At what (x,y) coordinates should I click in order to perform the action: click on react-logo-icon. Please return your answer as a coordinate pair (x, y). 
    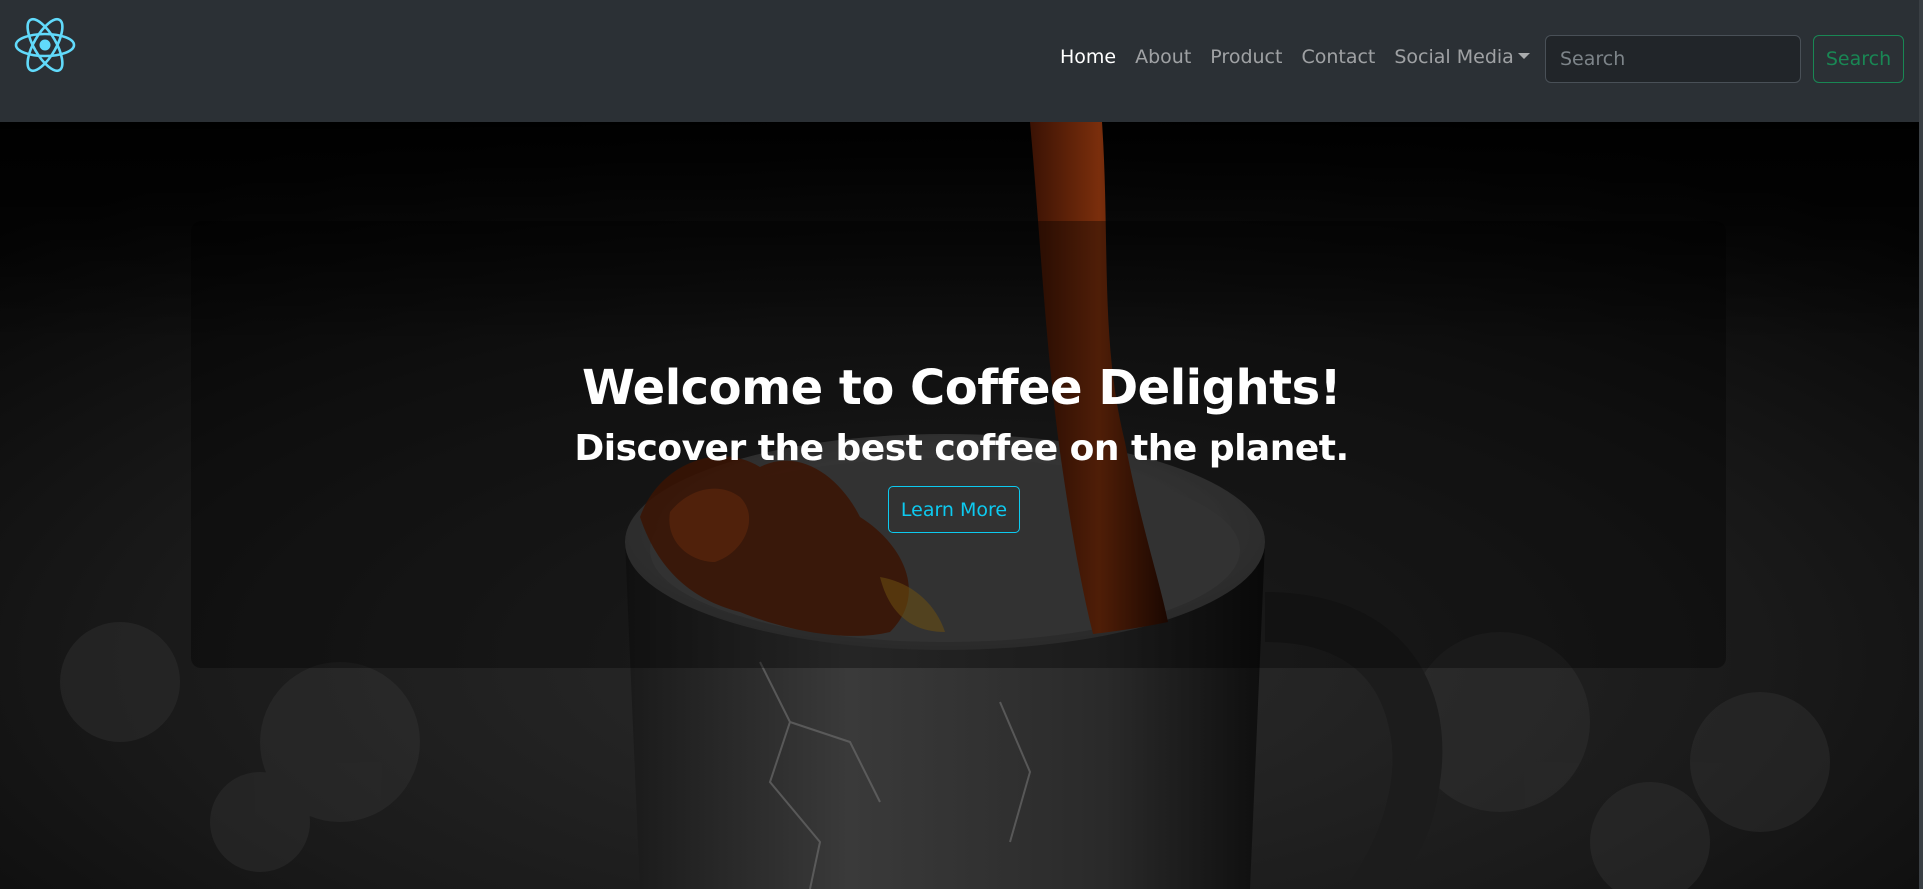
    Looking at the image, I should click on (45, 45).